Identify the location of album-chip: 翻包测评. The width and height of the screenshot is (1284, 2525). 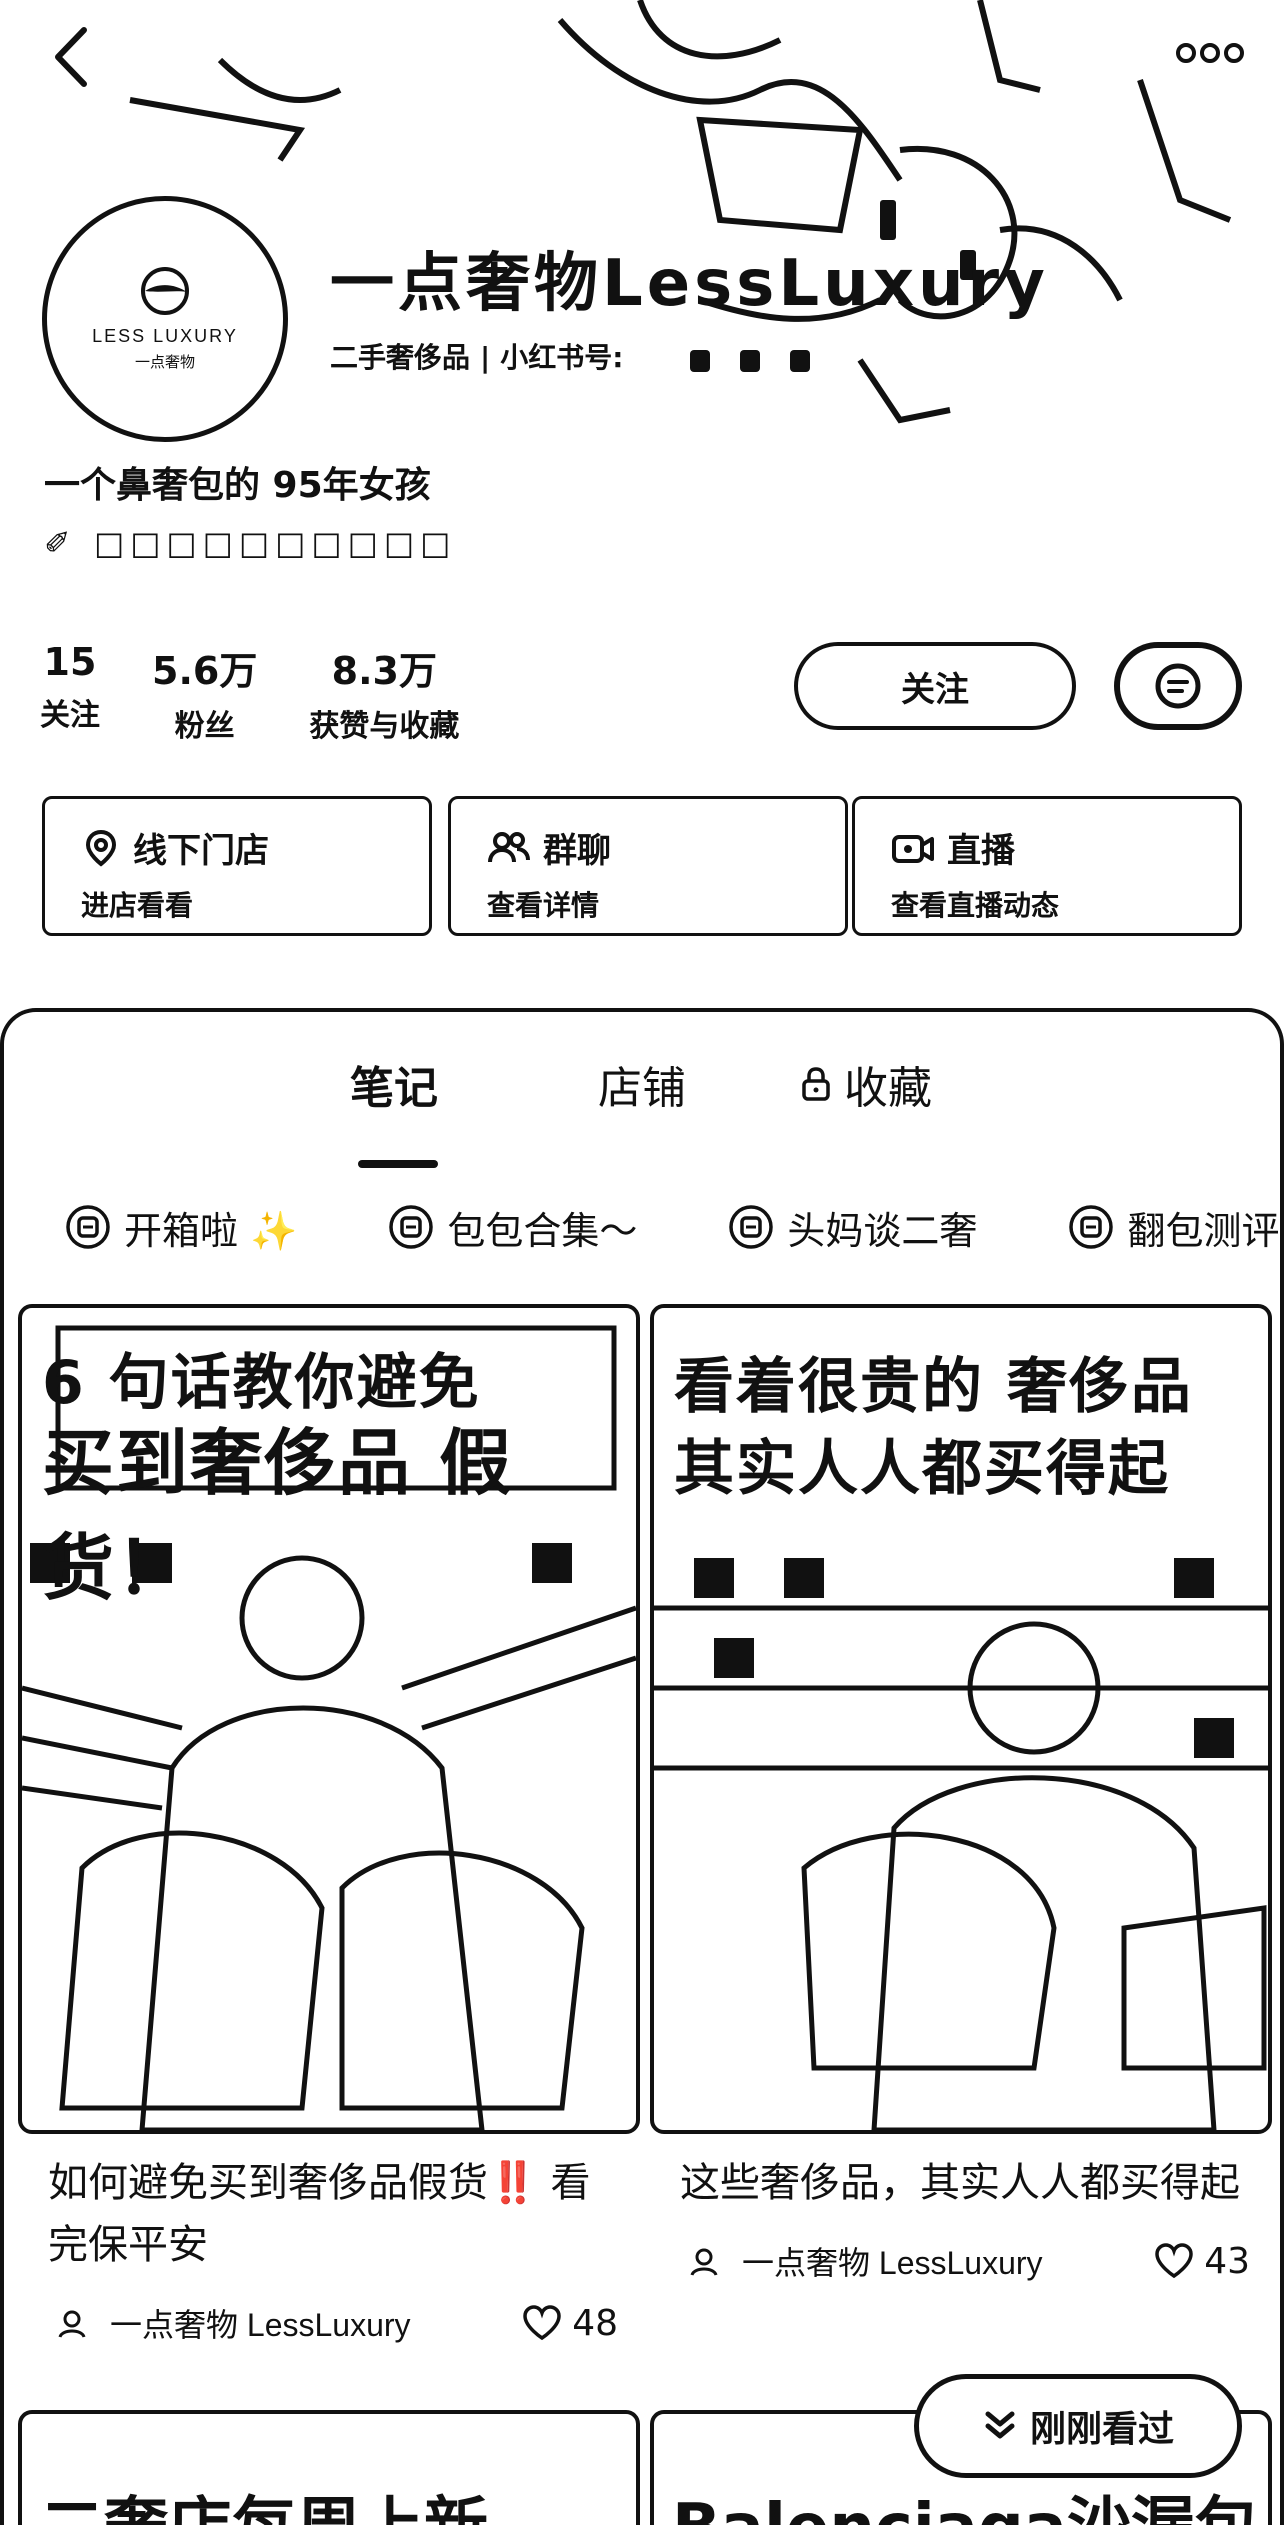
(1173, 1227).